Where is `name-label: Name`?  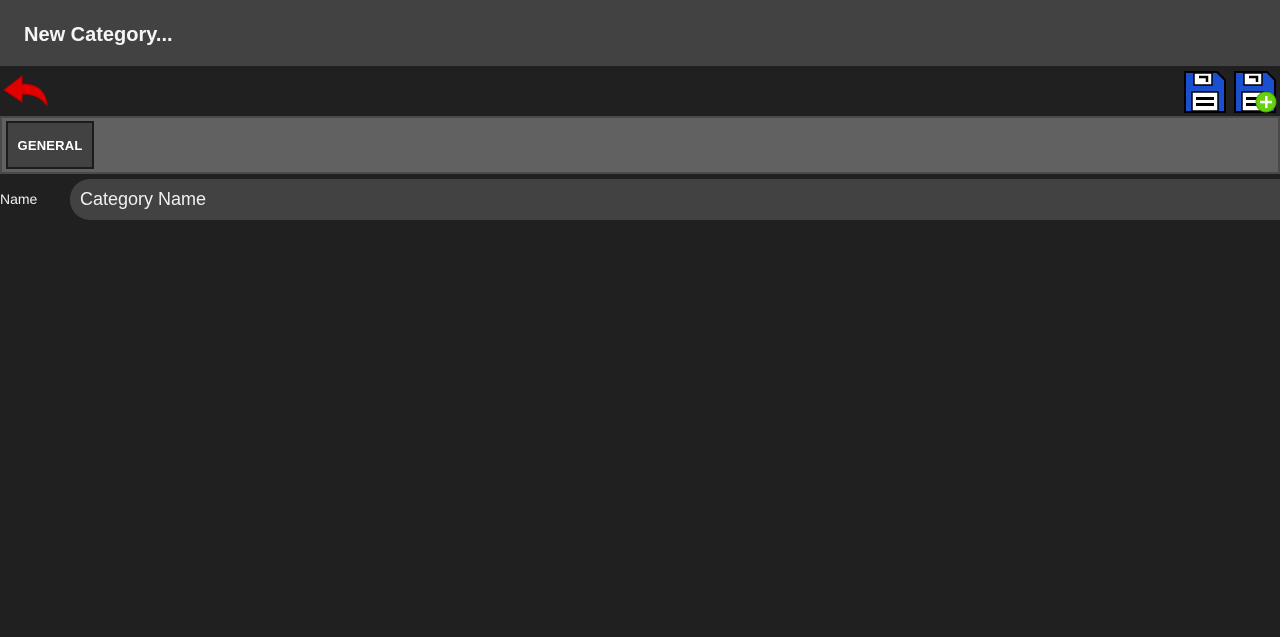
name-label: Name is located at coordinates (19, 199).